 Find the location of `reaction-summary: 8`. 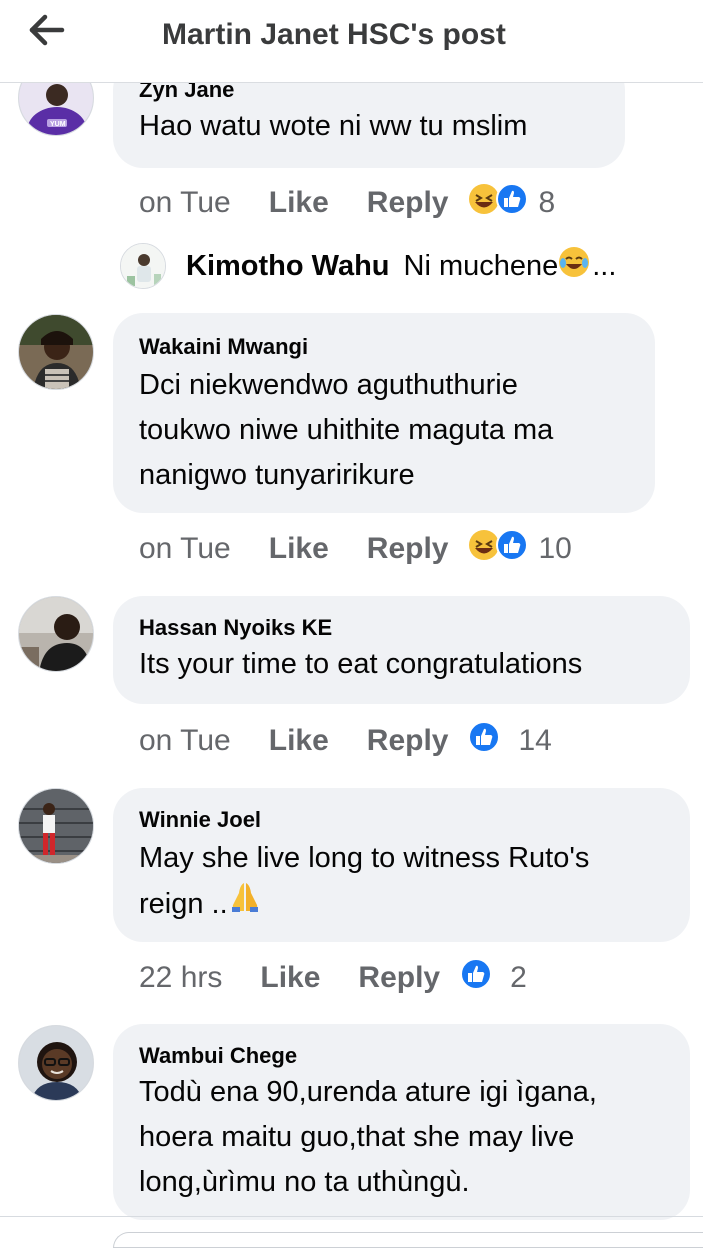

reaction-summary: 8 is located at coordinates (511, 203).